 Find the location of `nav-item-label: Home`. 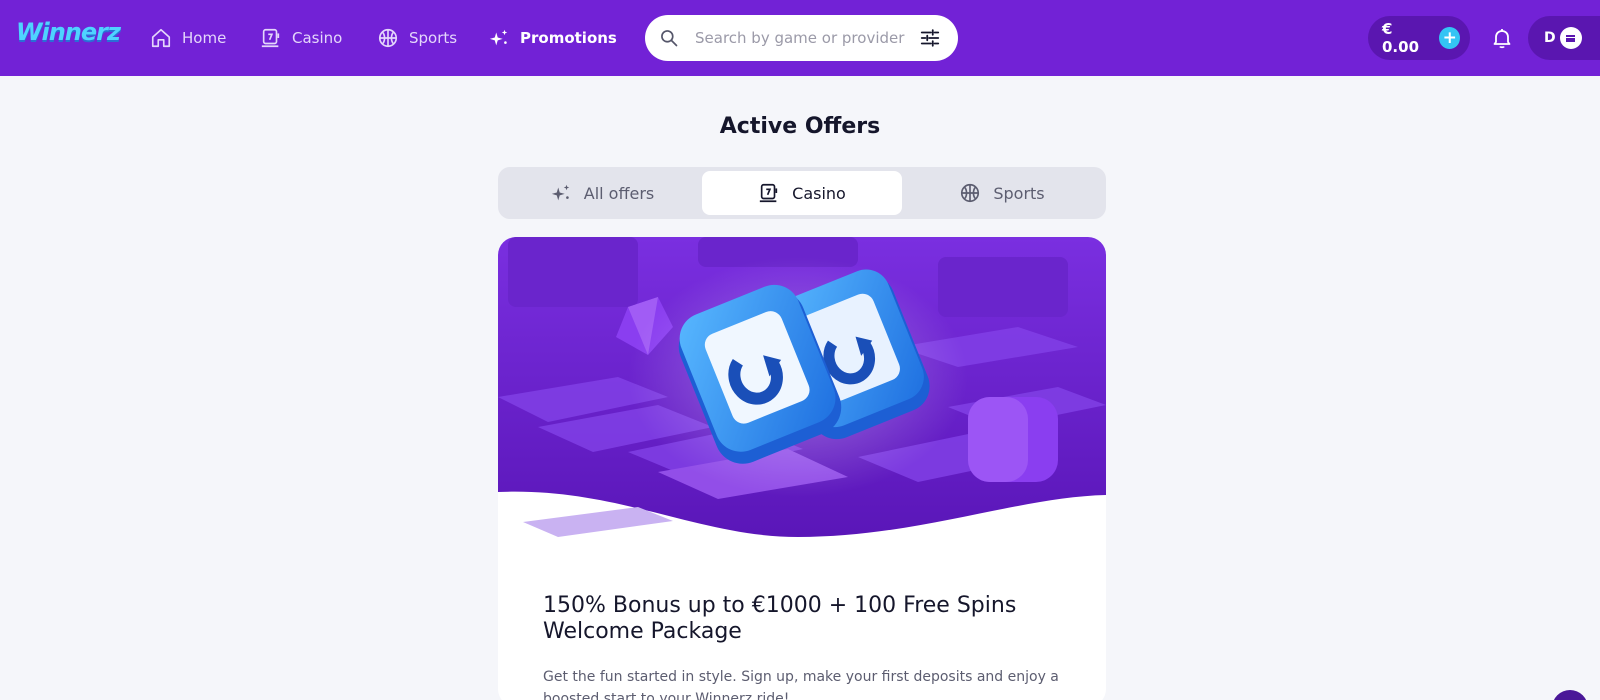

nav-item-label: Home is located at coordinates (204, 38).